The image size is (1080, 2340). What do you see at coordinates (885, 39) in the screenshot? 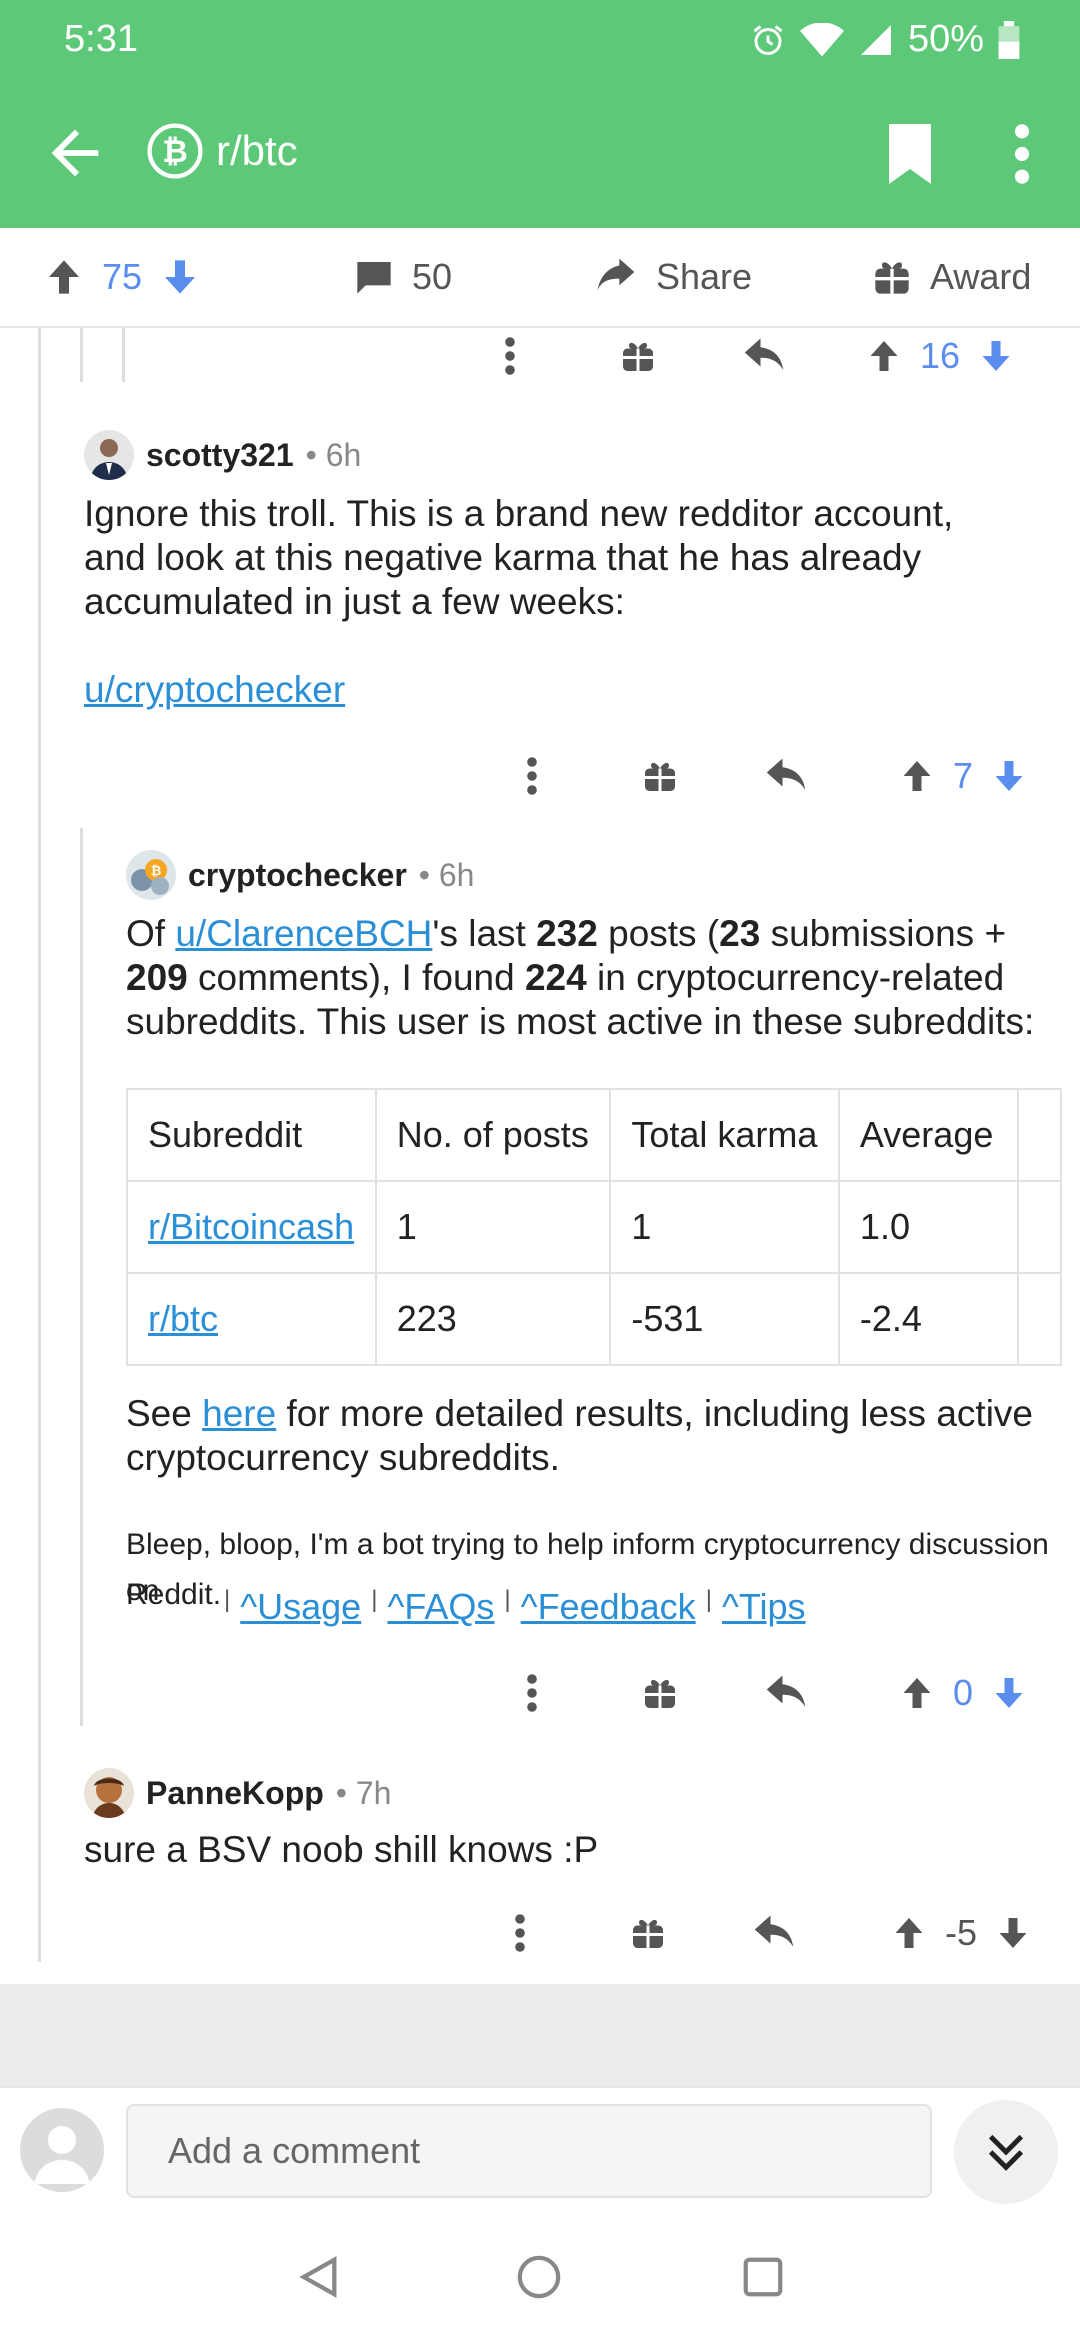
I see `status-icons: 50%` at bounding box center [885, 39].